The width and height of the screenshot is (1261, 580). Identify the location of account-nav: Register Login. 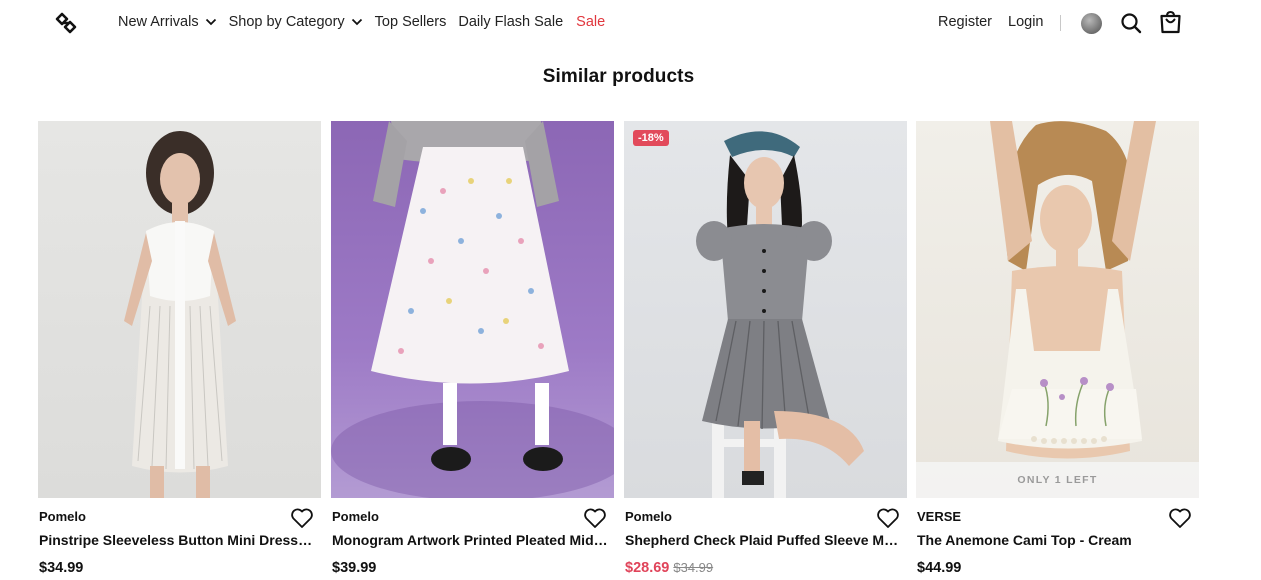
(990, 22).